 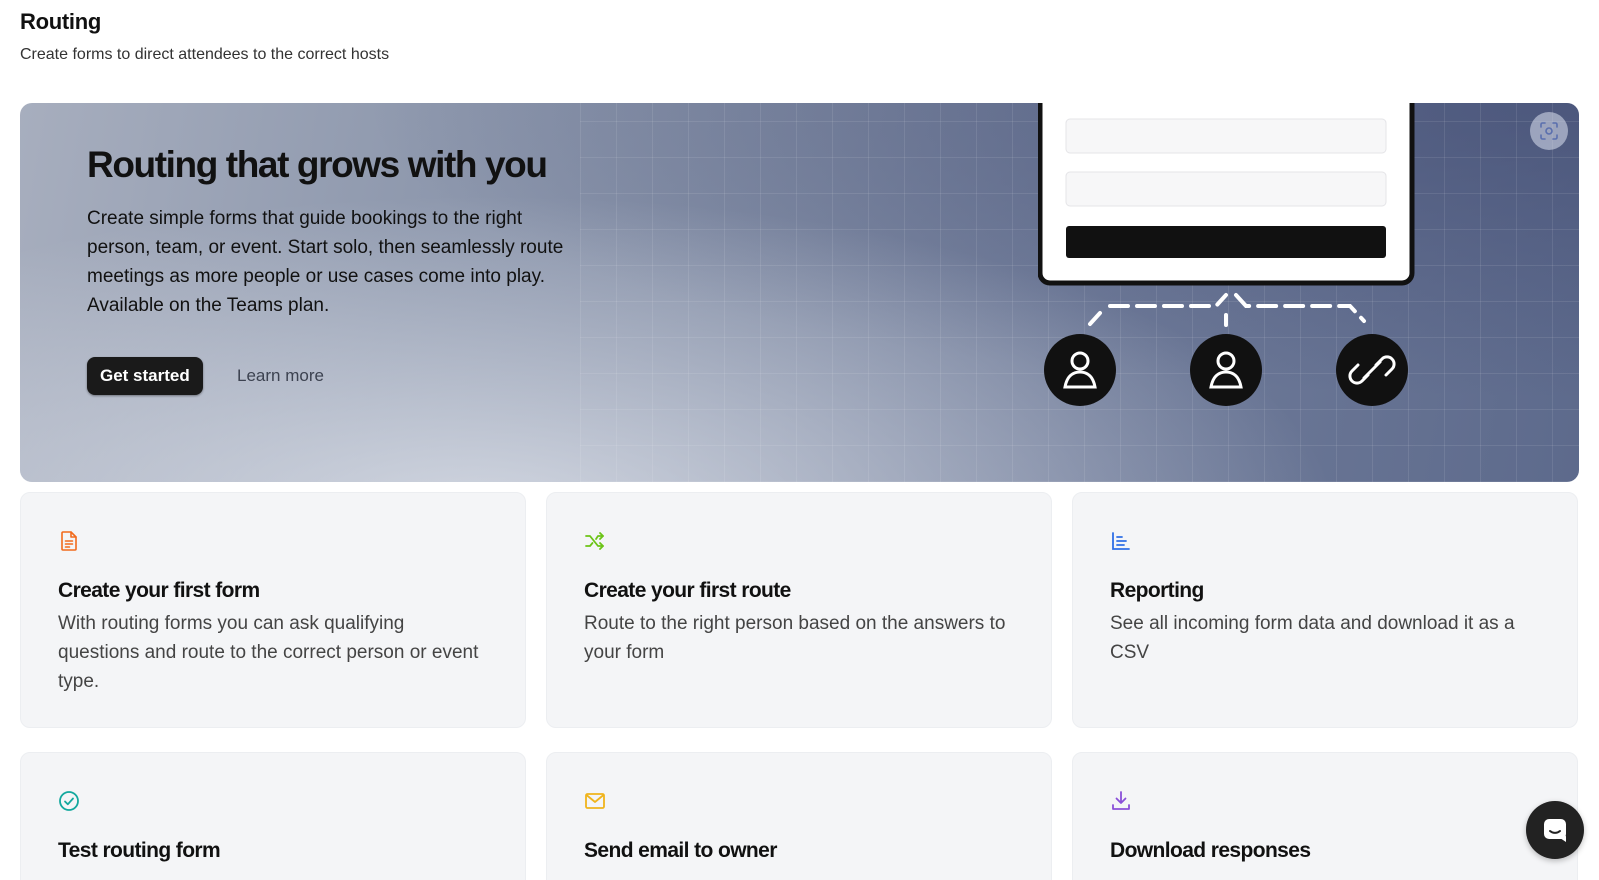 I want to click on download-icon, so click(x=1121, y=800).